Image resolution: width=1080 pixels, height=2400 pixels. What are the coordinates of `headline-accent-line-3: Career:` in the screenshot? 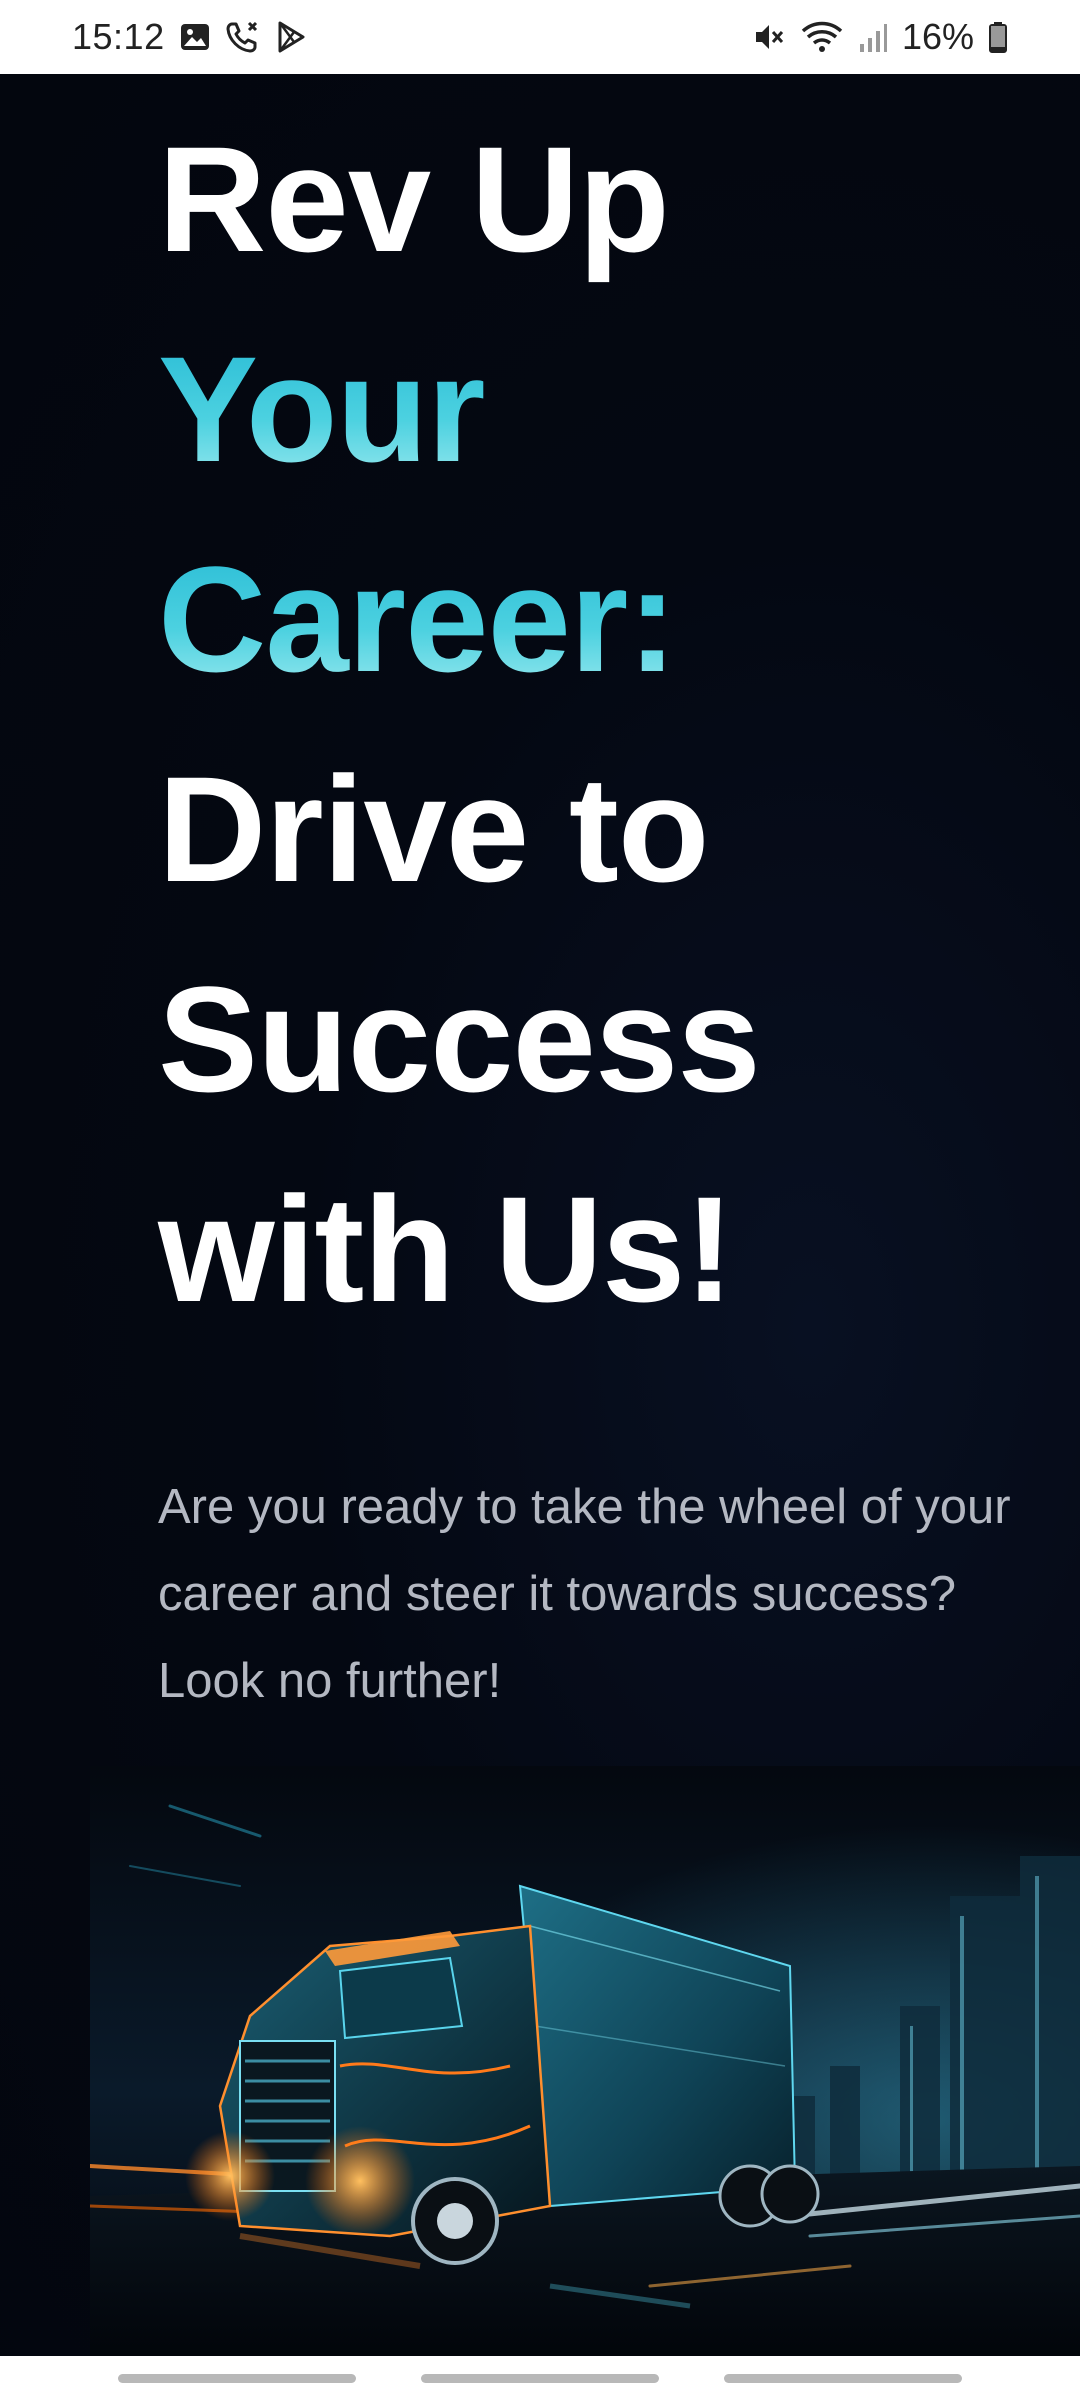 It's located at (598, 619).